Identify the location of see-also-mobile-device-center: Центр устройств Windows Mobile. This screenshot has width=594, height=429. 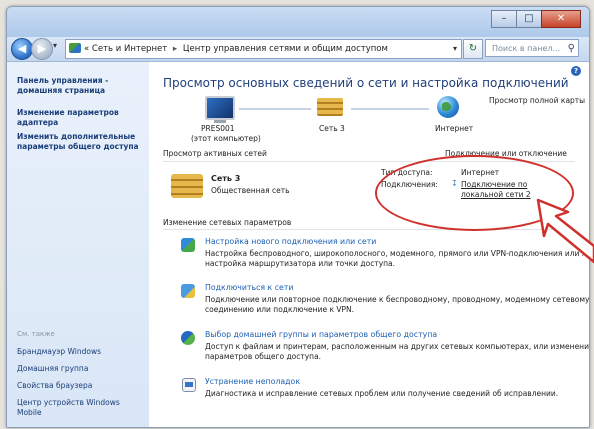
(81, 408).